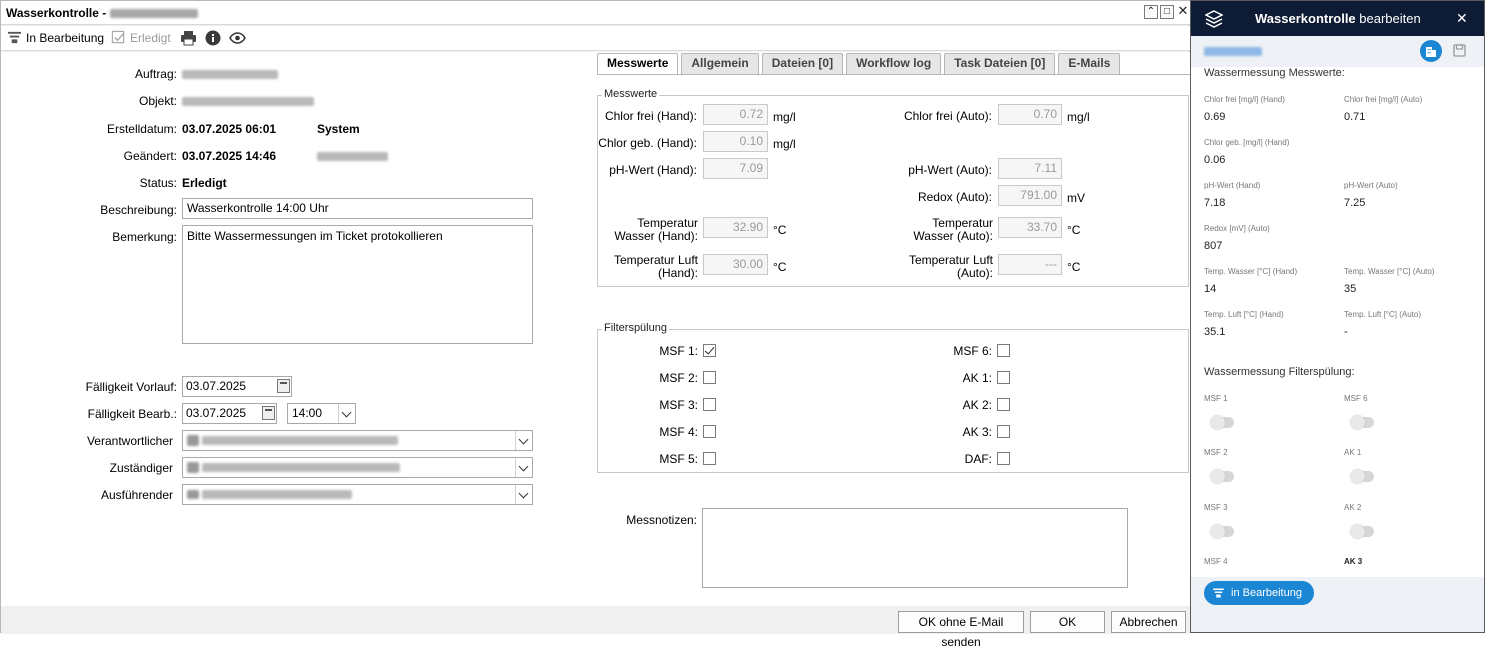 This screenshot has height=652, width=1485. What do you see at coordinates (1355, 117) in the screenshot?
I see `field-value: 0.71` at bounding box center [1355, 117].